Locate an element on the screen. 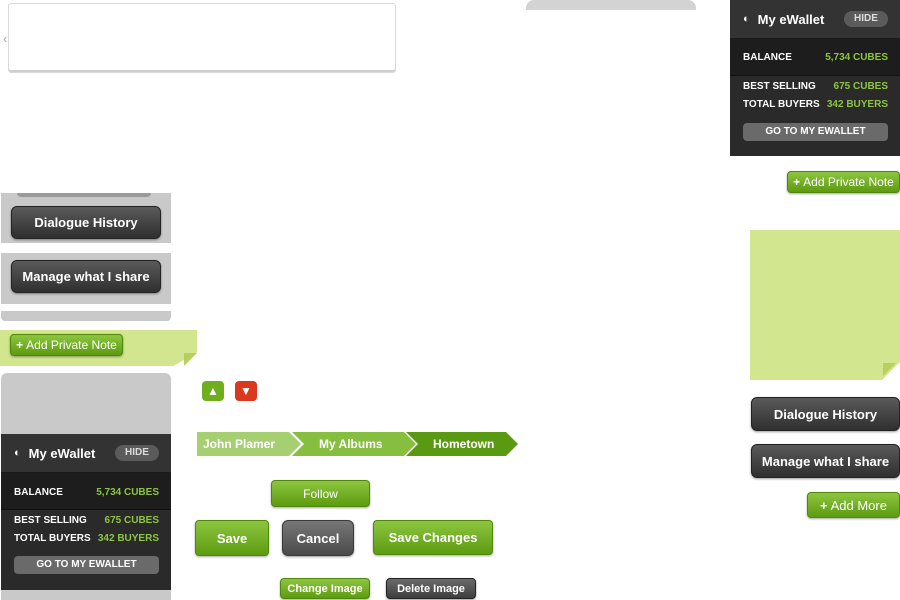 Image resolution: width=900 pixels, height=600 pixels. add-more-label: Add More is located at coordinates (858, 505).